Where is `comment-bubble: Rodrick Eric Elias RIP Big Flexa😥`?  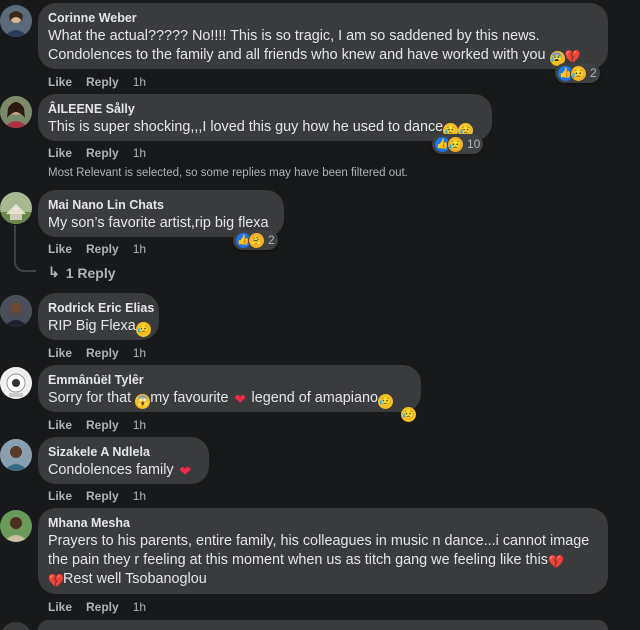 comment-bubble: Rodrick Eric Elias RIP Big Flexa😥 is located at coordinates (98, 316).